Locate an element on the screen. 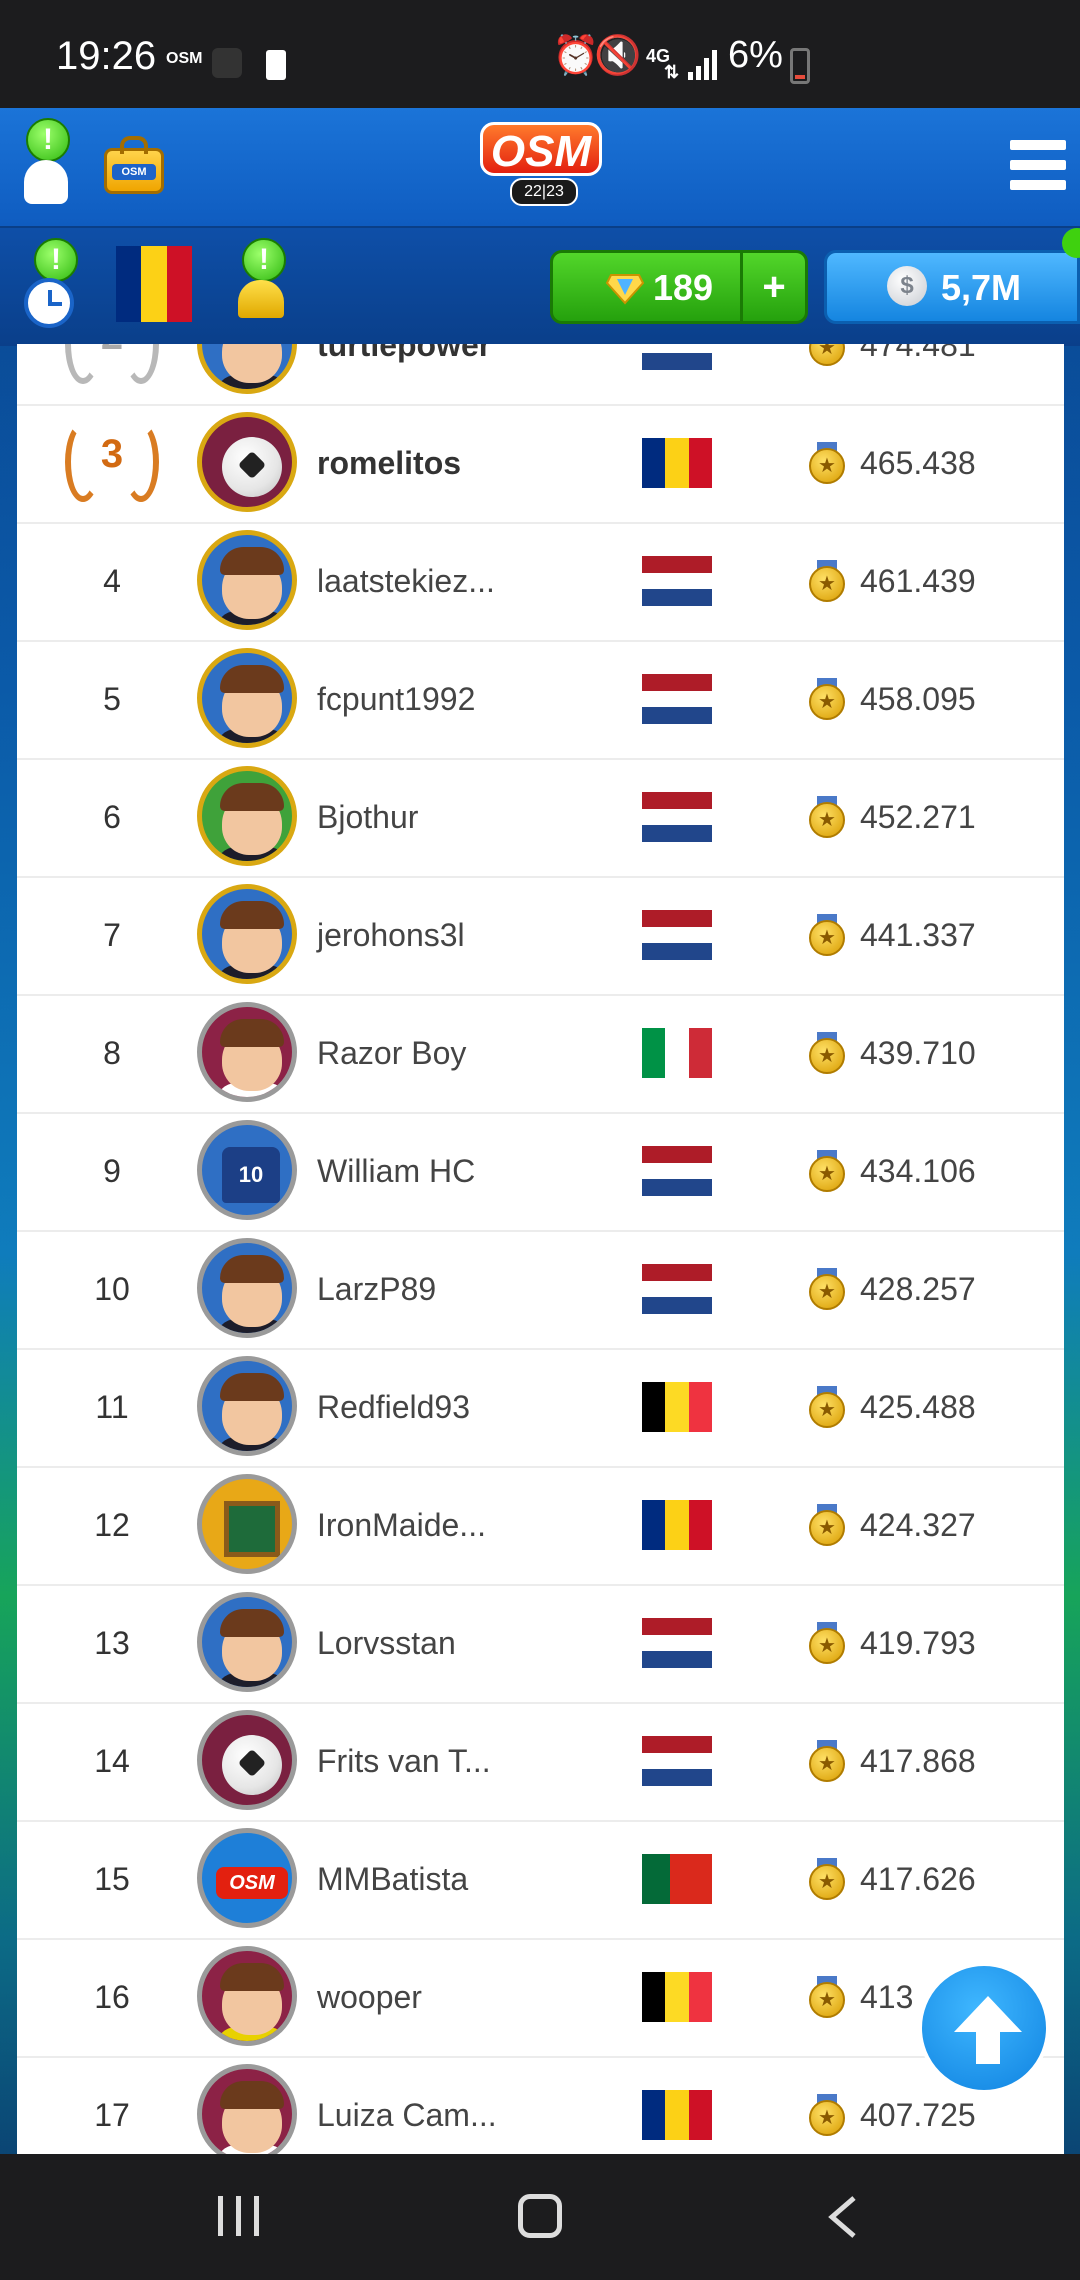  player-name: LarzP89 is located at coordinates (376, 1289).